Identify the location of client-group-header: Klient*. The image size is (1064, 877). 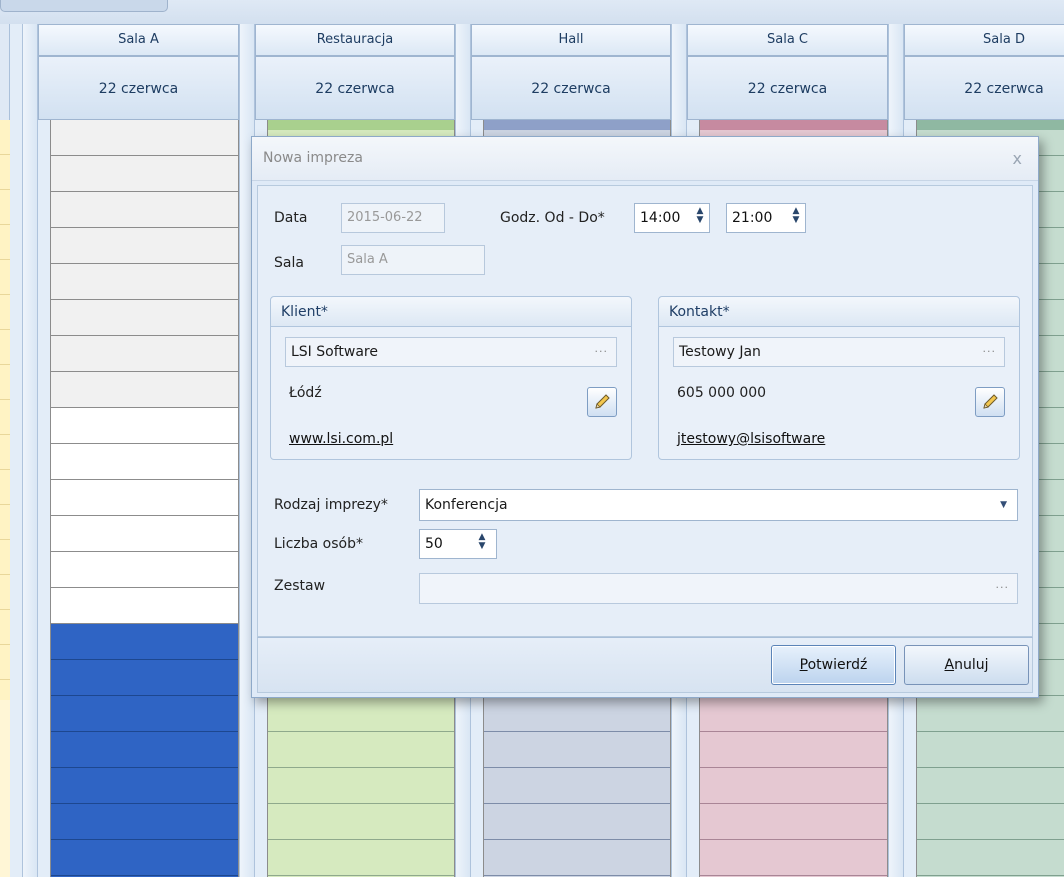
(451, 312).